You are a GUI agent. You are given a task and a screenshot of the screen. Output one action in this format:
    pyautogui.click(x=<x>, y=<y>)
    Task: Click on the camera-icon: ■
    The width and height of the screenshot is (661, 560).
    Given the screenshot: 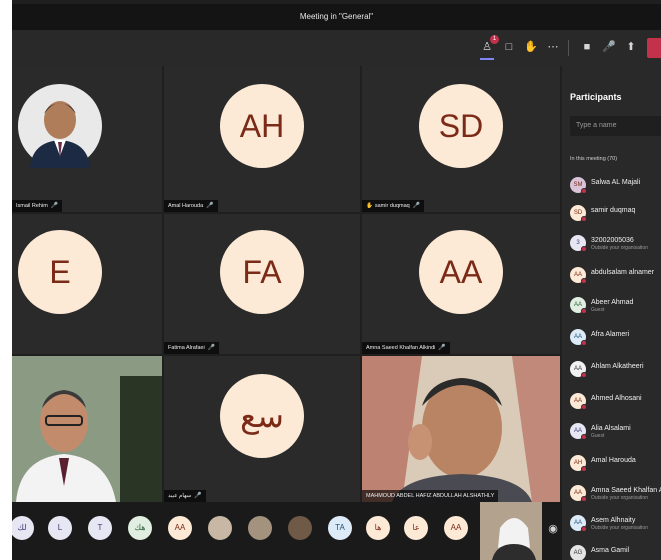 What is the action you would take?
    pyautogui.click(x=587, y=47)
    